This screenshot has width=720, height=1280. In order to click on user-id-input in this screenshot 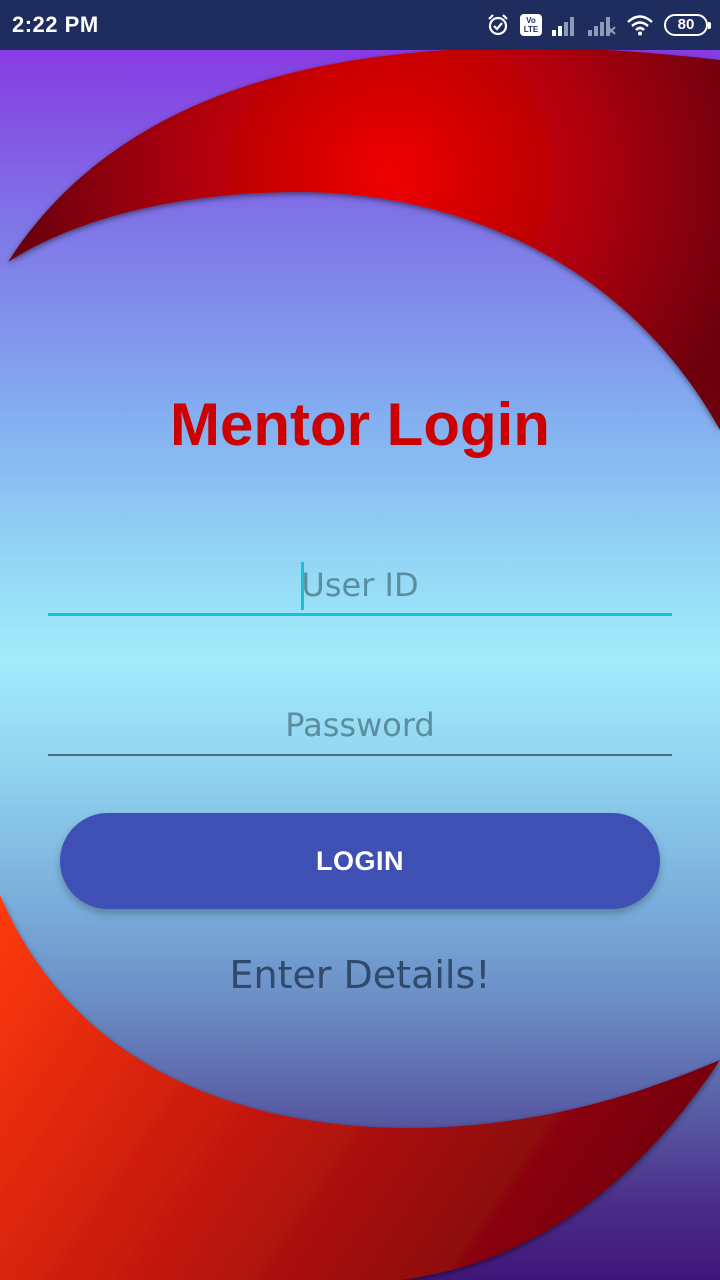, I will do `click(360, 584)`.